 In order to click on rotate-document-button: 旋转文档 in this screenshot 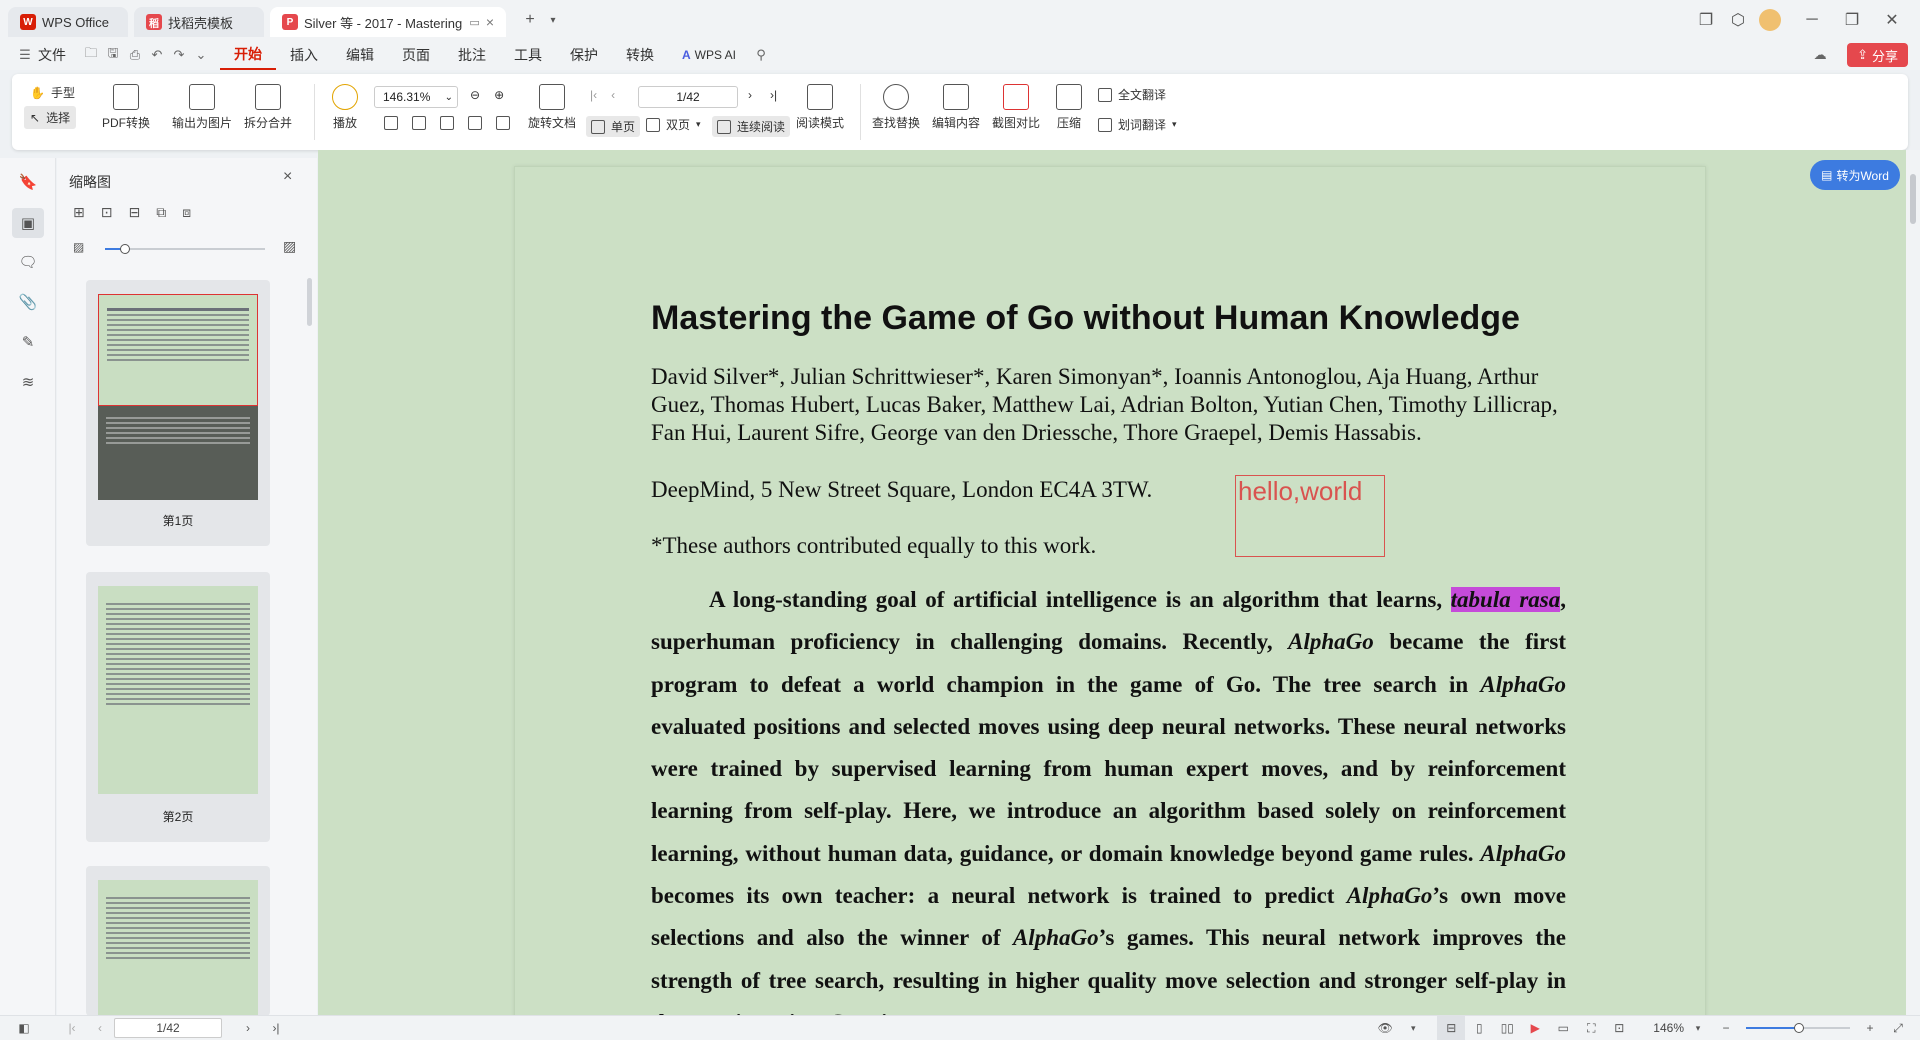, I will do `click(552, 107)`.